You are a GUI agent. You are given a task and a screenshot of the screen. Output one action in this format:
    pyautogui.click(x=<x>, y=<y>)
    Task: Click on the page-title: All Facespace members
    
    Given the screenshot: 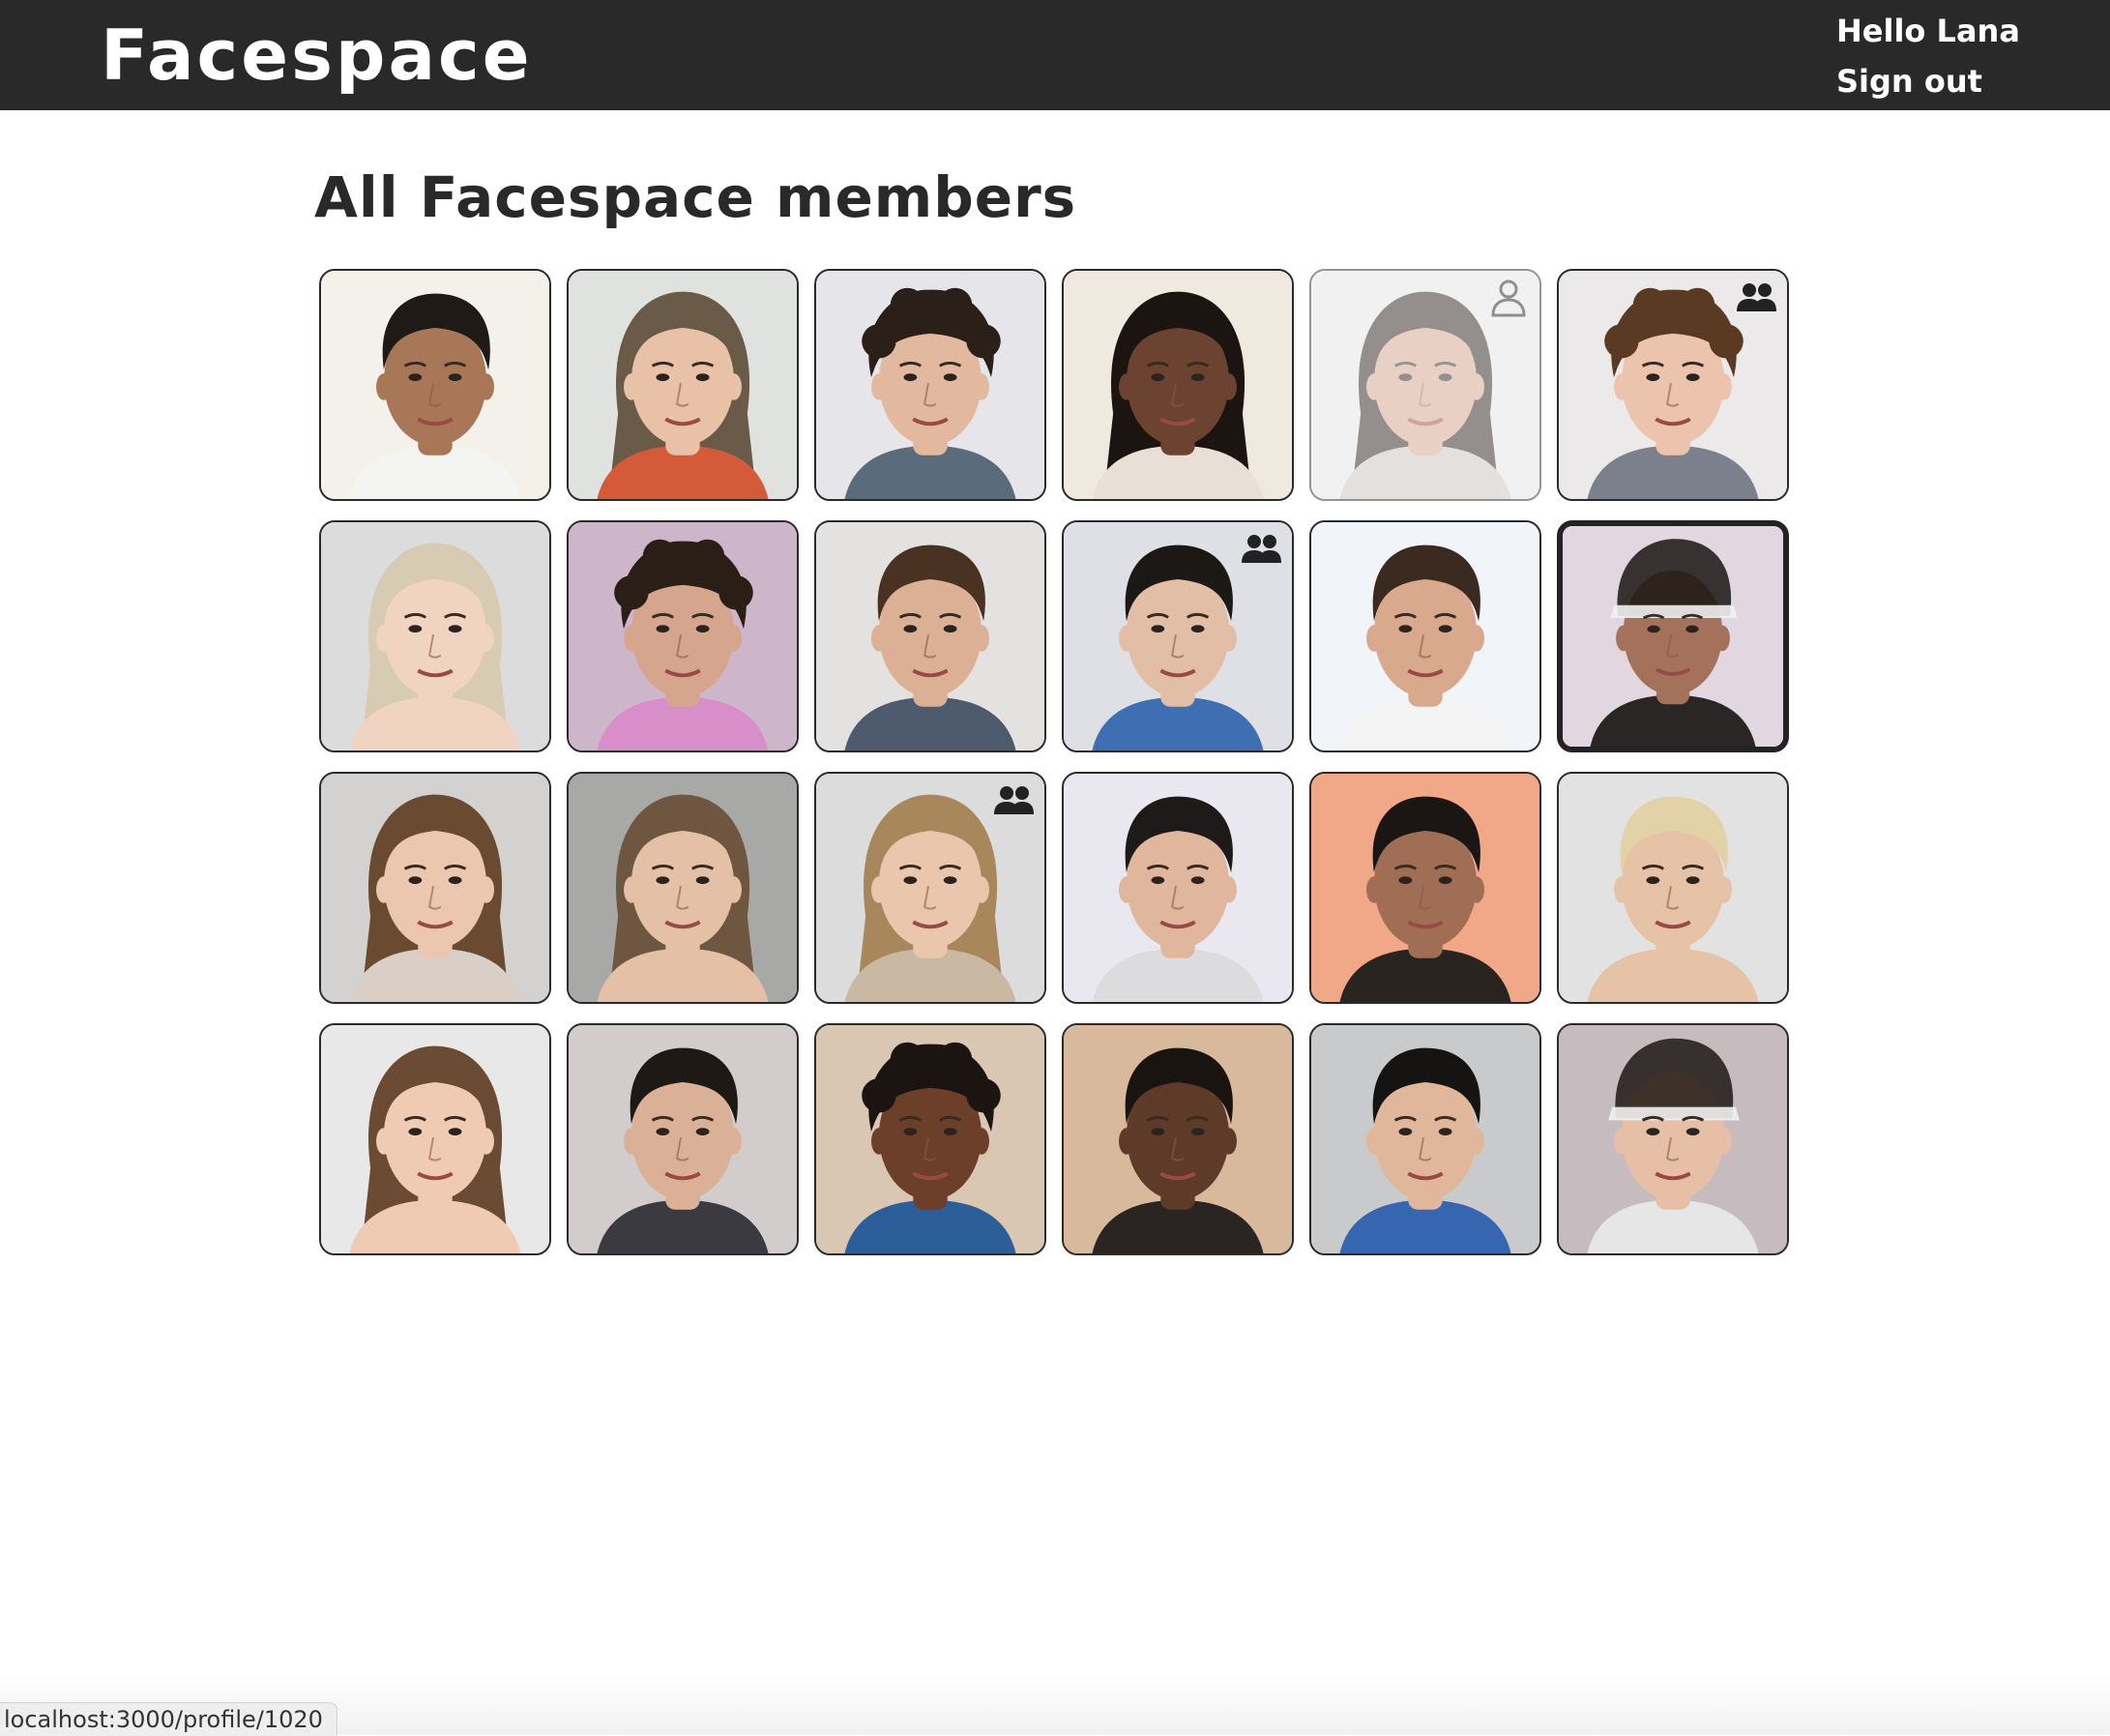 What is the action you would take?
    pyautogui.click(x=695, y=197)
    